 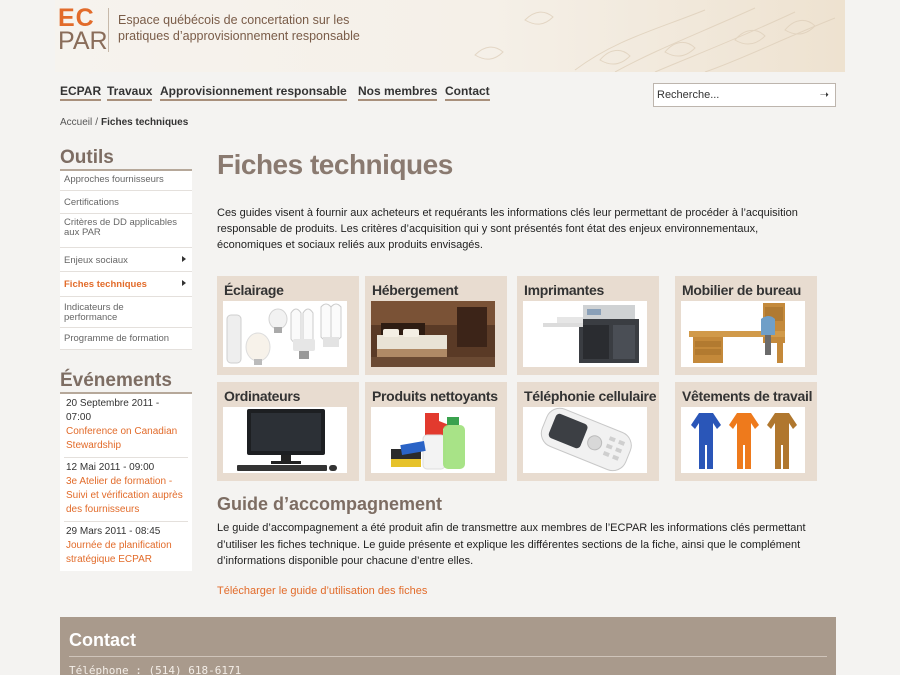 What do you see at coordinates (285, 334) in the screenshot?
I see `light-bulbs-image` at bounding box center [285, 334].